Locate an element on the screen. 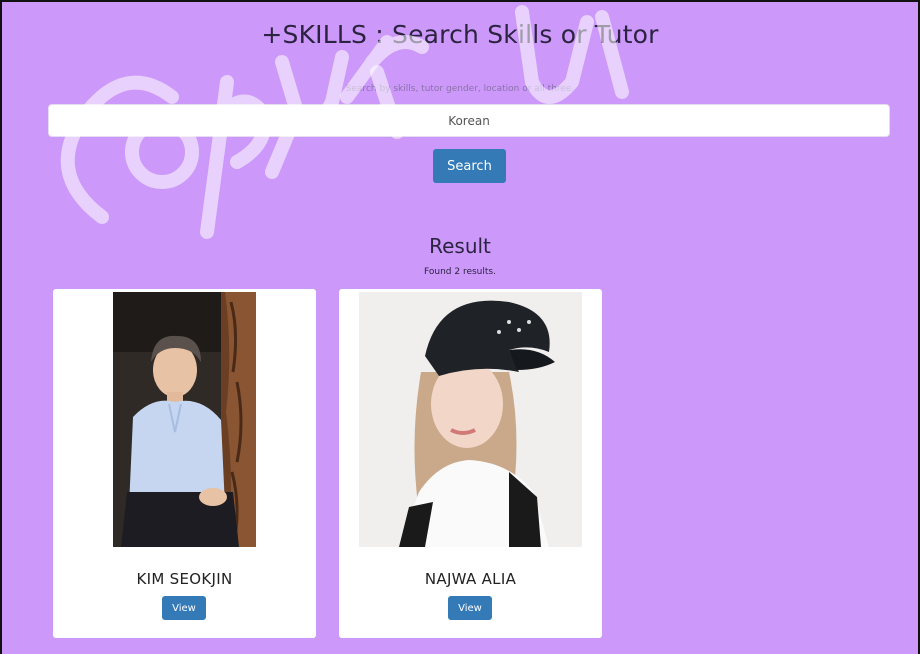  result-heading: Result is located at coordinates (460, 246).